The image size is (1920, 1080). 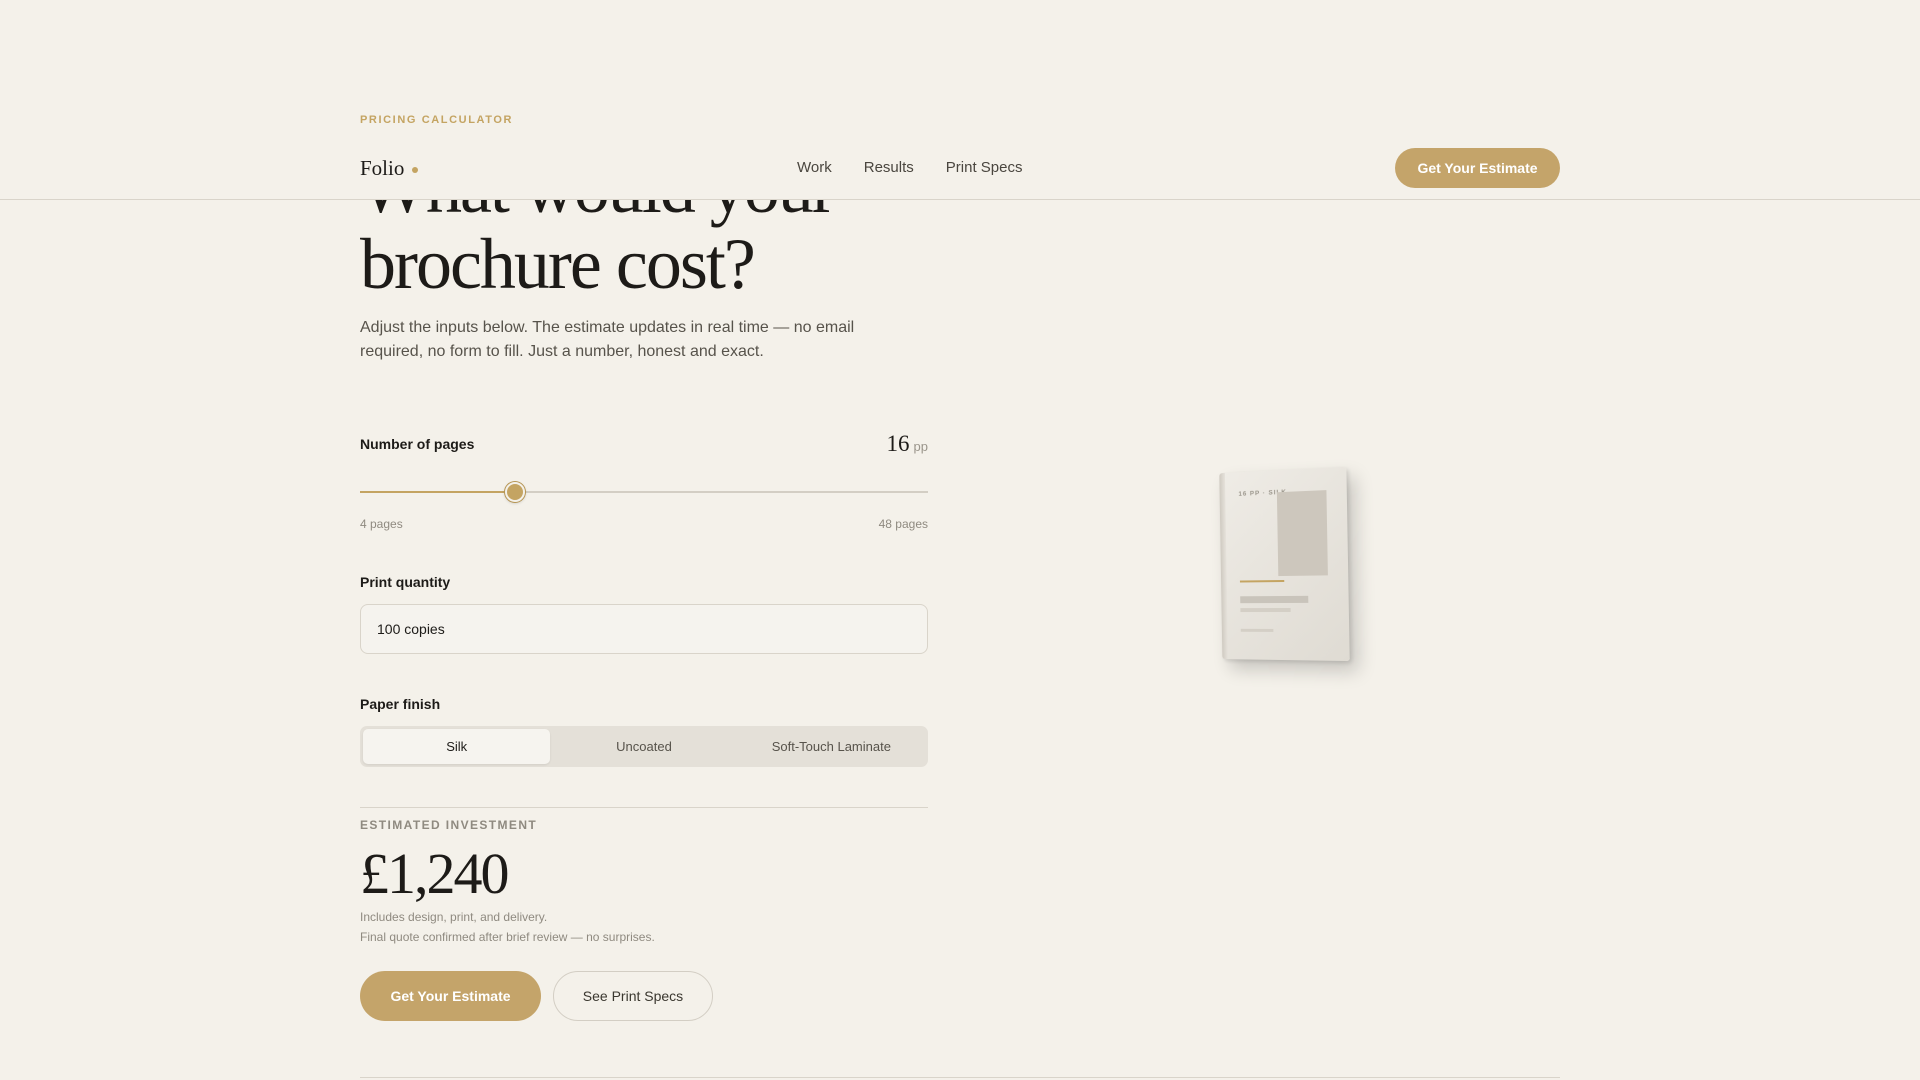 What do you see at coordinates (644, 629) in the screenshot?
I see `quantity-input` at bounding box center [644, 629].